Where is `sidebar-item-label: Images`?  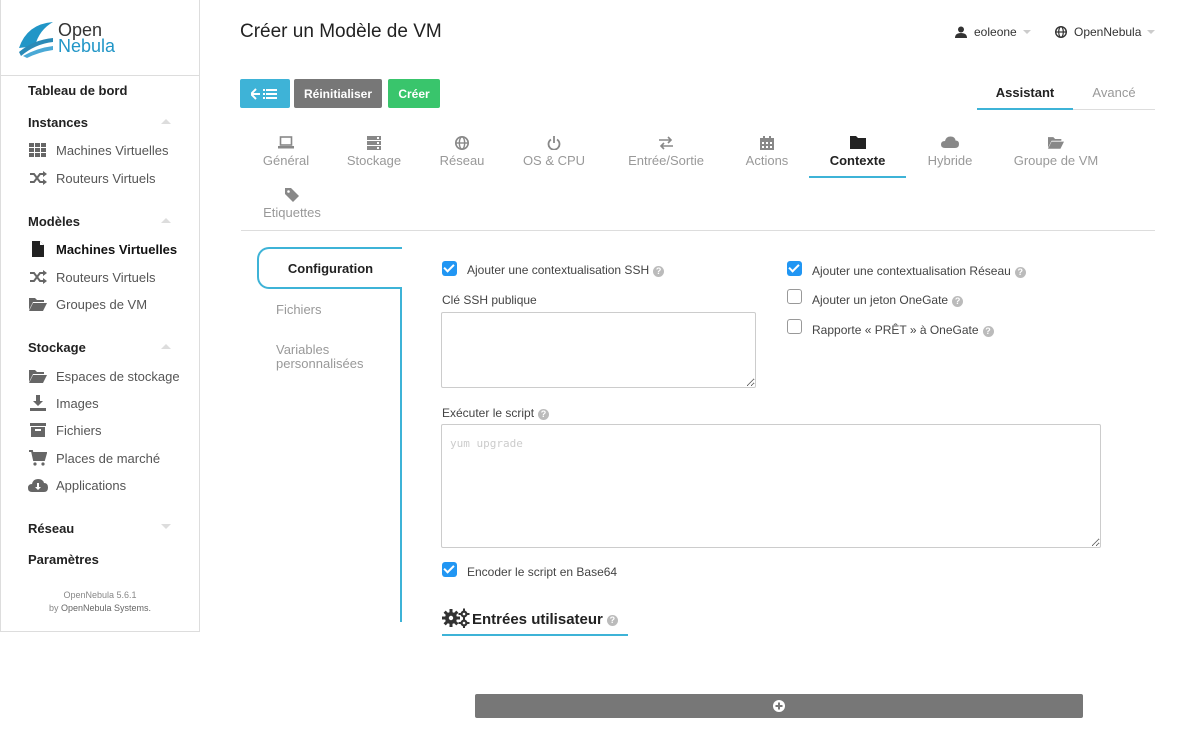
sidebar-item-label: Images is located at coordinates (77, 403).